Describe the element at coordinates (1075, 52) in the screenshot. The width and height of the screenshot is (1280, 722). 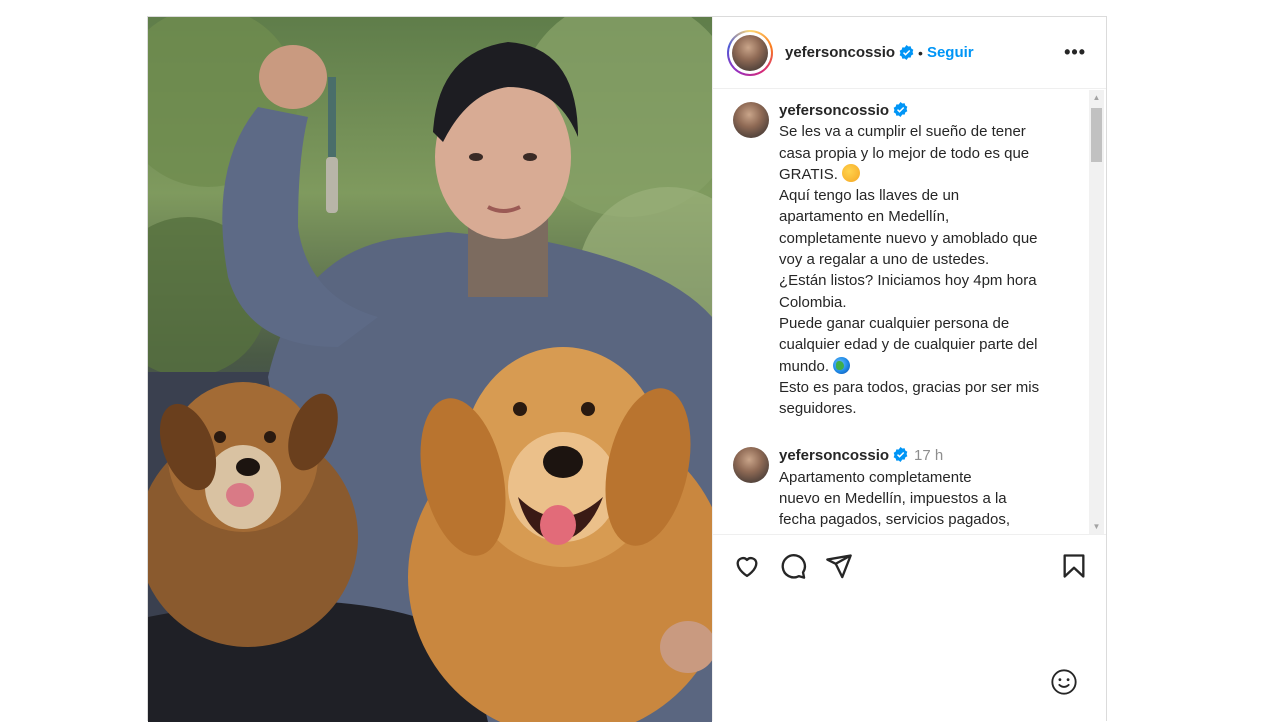
I see `more-options-icon: •••` at that location.